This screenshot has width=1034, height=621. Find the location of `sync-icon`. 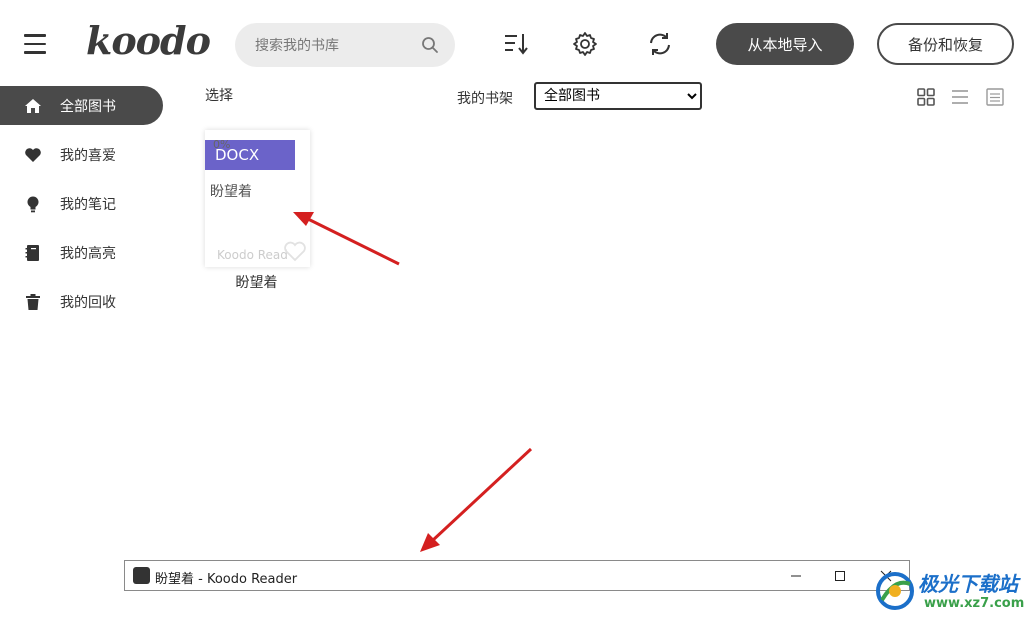

sync-icon is located at coordinates (660, 44).